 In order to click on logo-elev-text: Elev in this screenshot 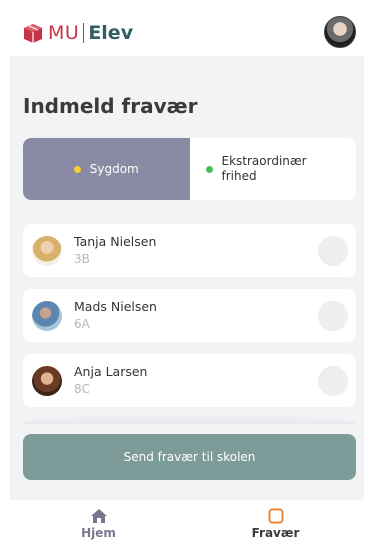, I will do `click(111, 33)`.